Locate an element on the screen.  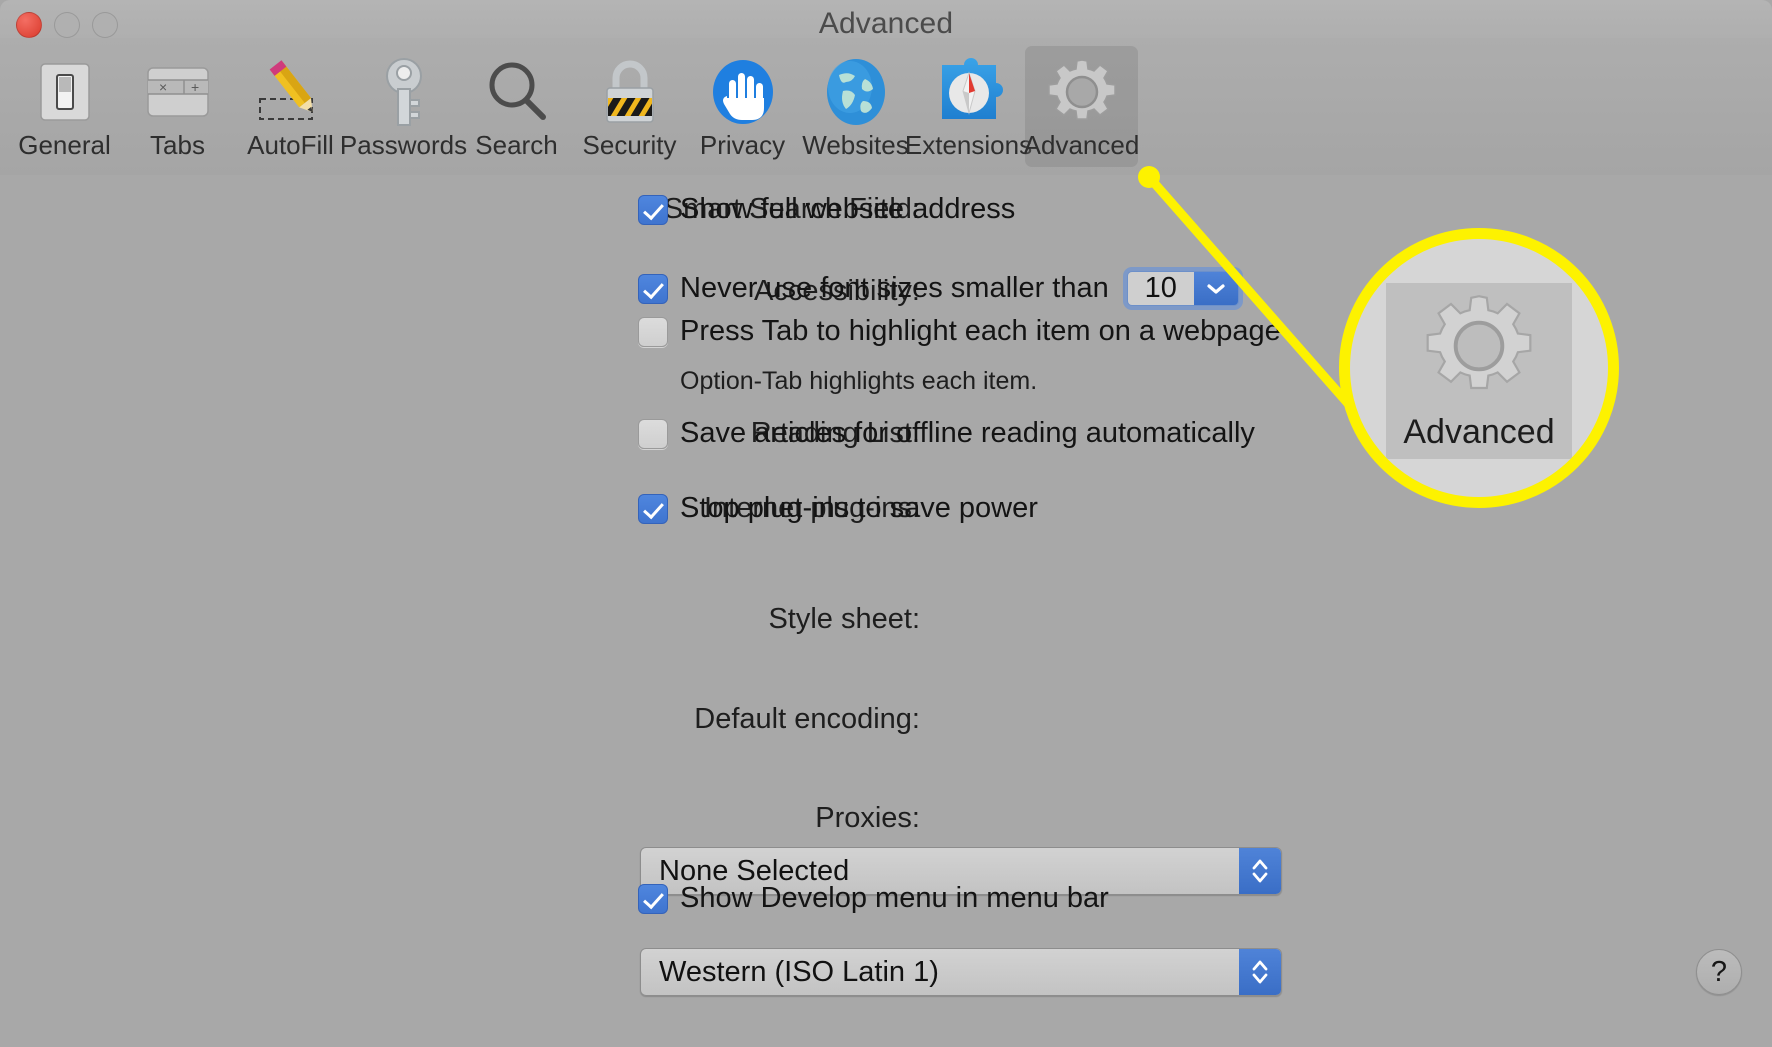
style-sheet-label: Style sheet: is located at coordinates (844, 619).